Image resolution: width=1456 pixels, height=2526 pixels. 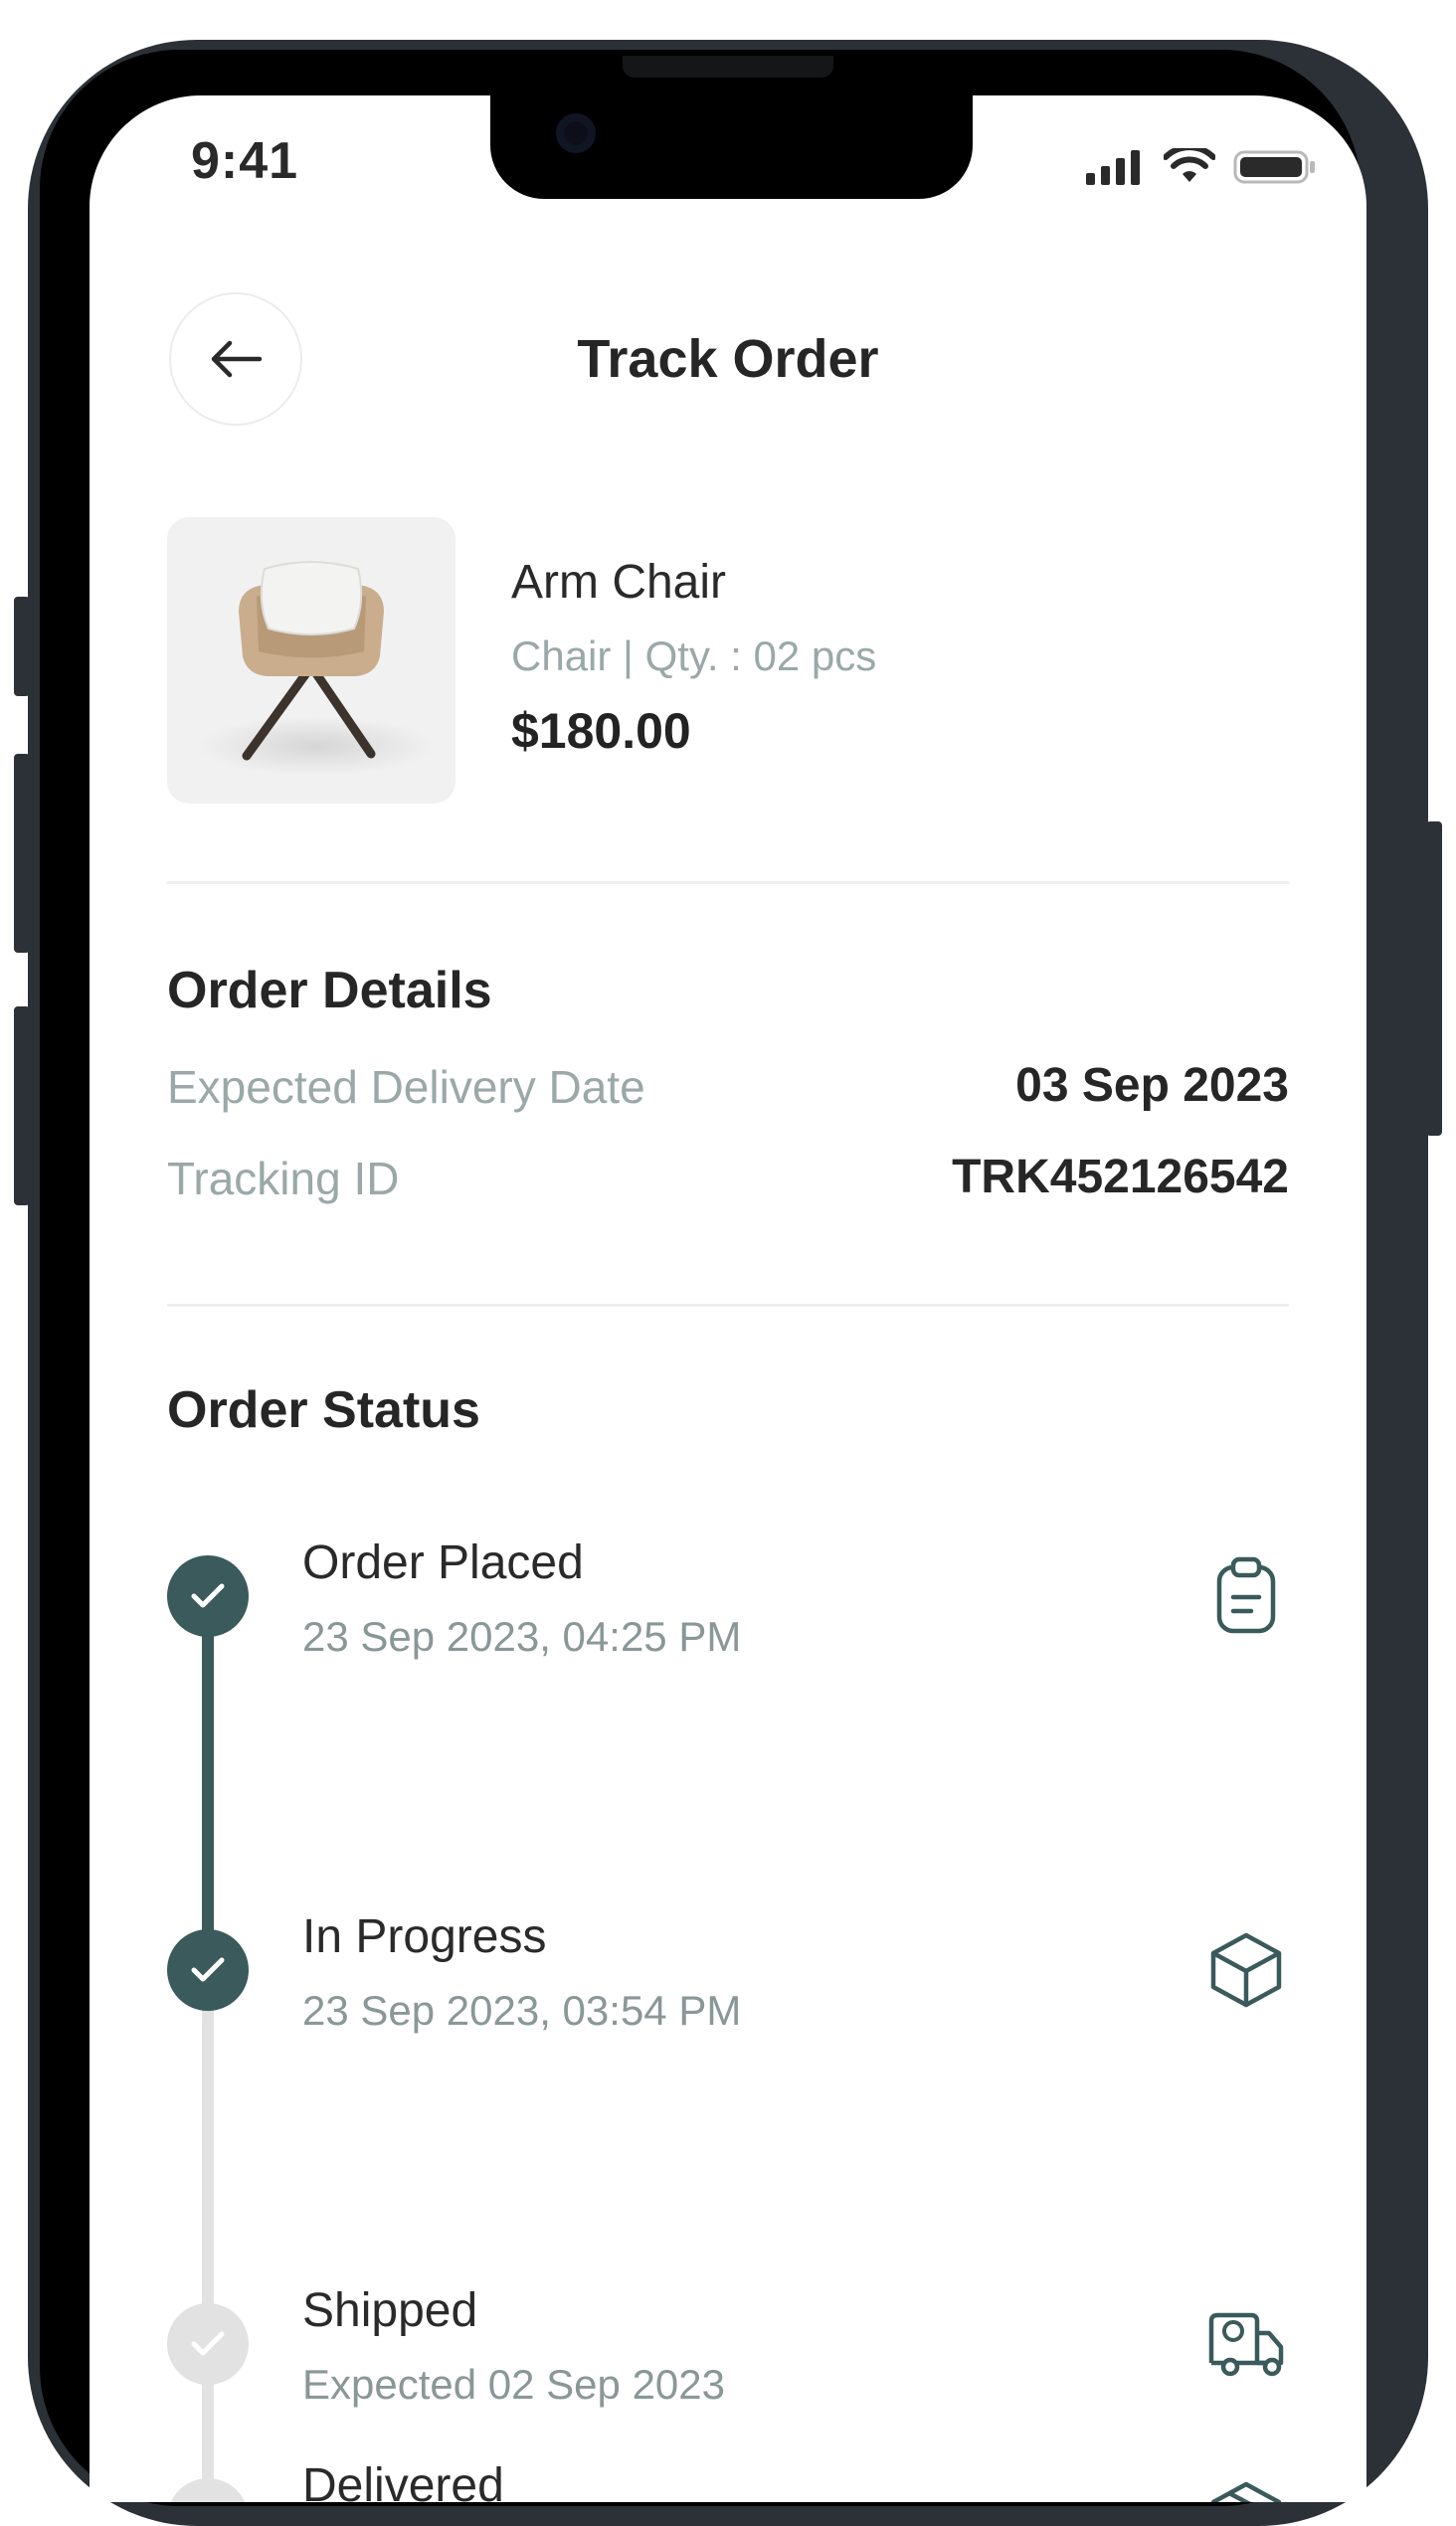 I want to click on truck-icon, so click(x=1246, y=2344).